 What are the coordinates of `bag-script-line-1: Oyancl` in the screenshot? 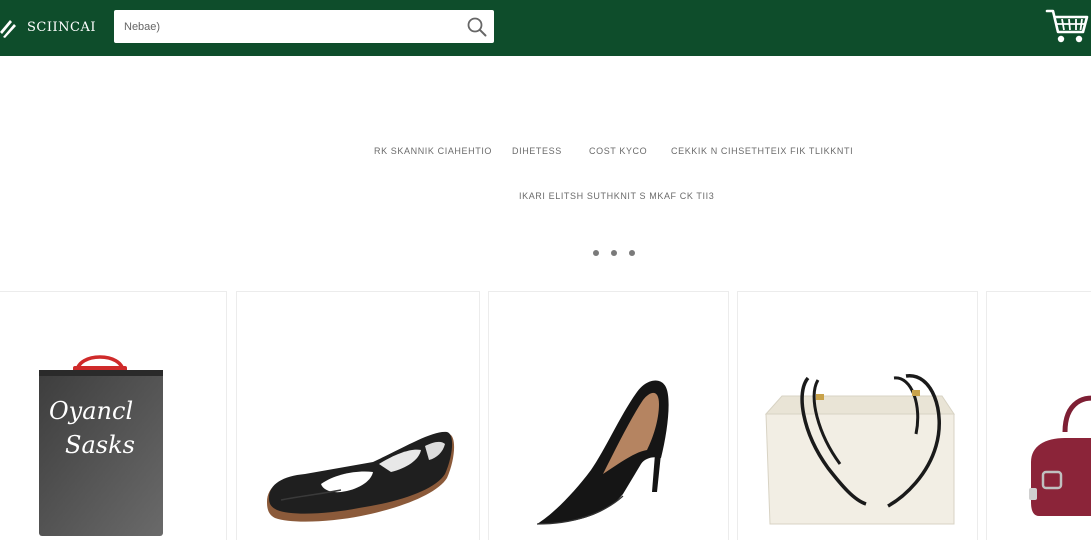 It's located at (91, 411).